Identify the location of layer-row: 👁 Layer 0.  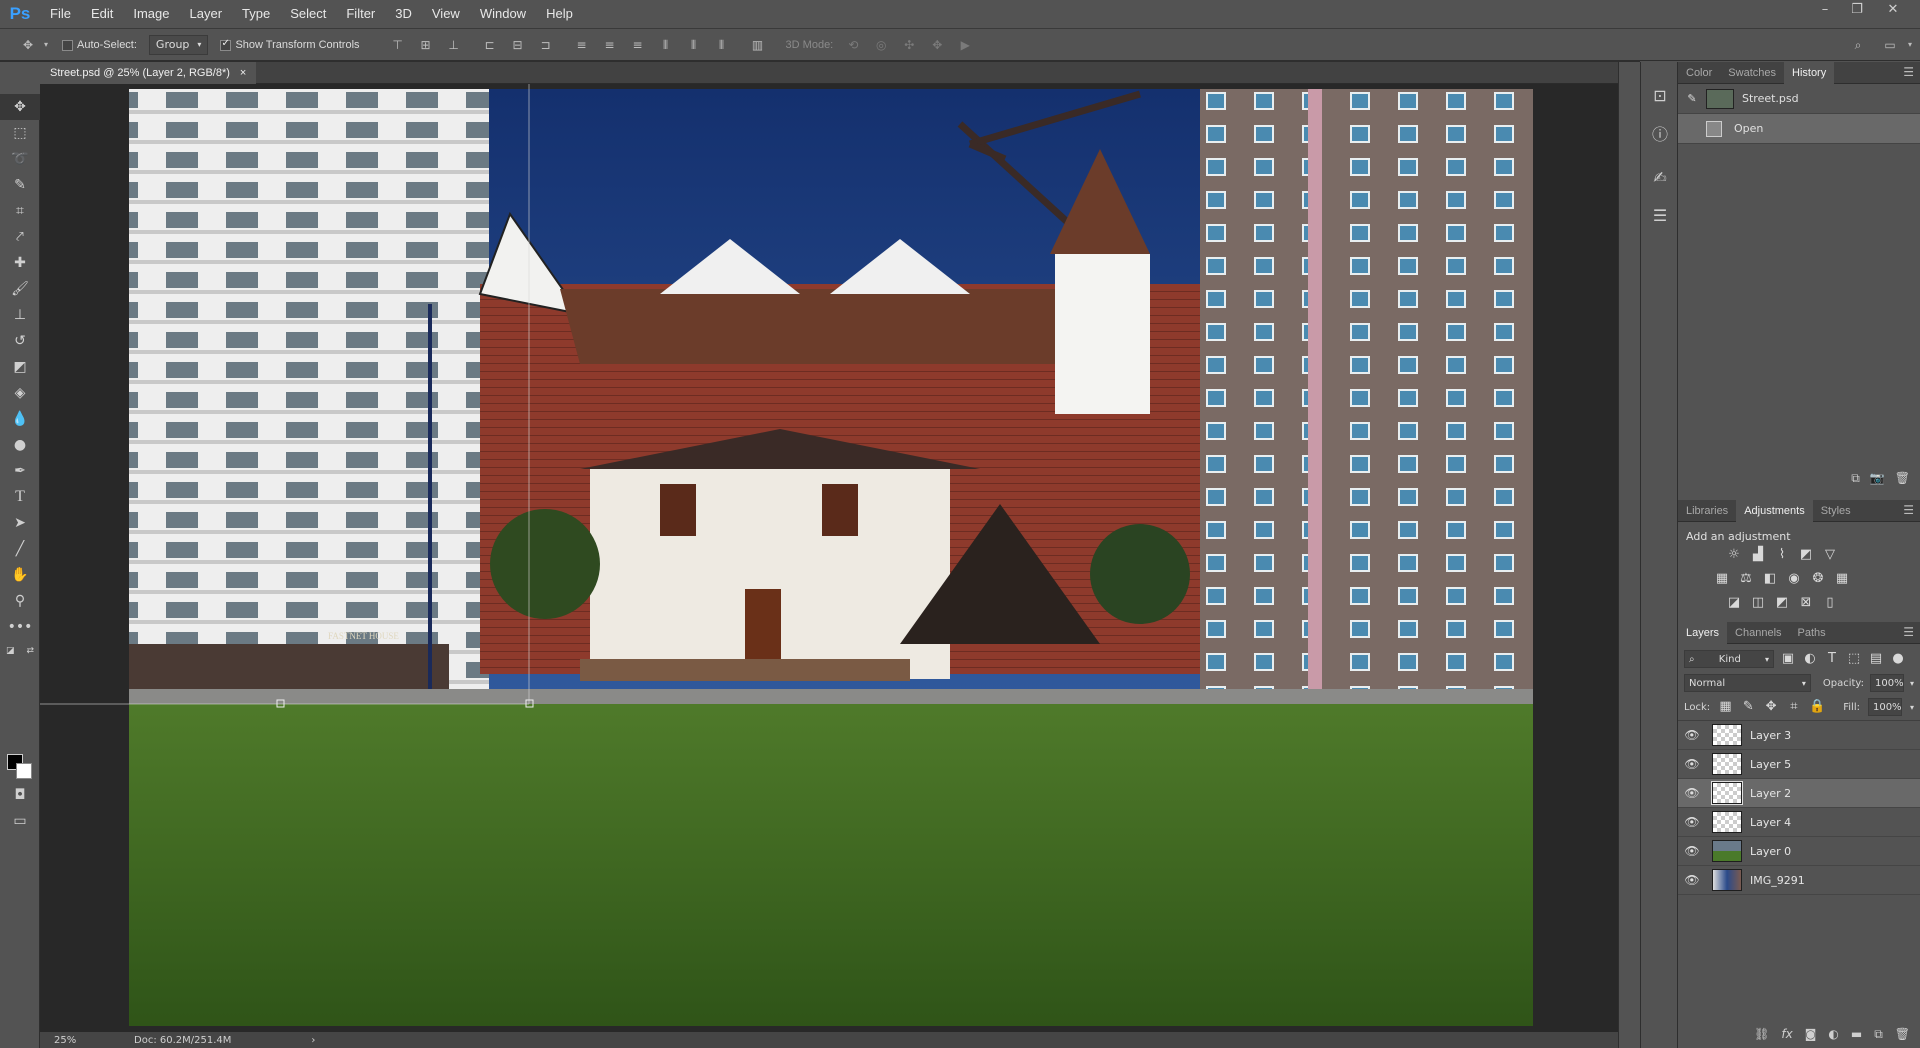
(1799, 851).